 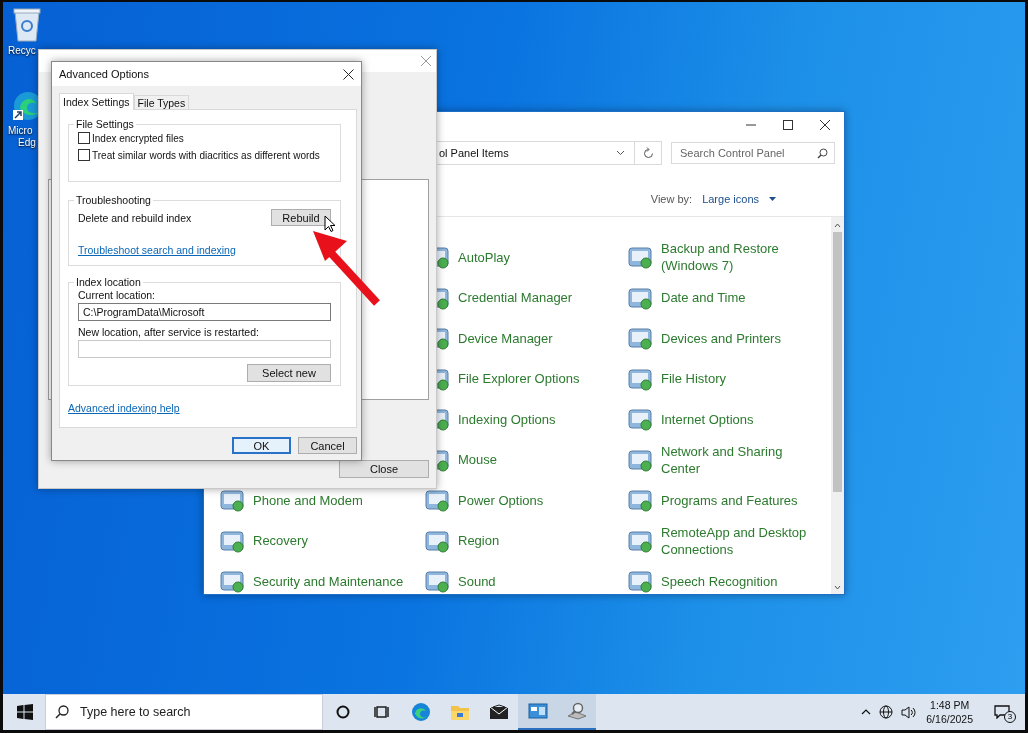 What do you see at coordinates (498, 712) in the screenshot?
I see `envelope-icon` at bounding box center [498, 712].